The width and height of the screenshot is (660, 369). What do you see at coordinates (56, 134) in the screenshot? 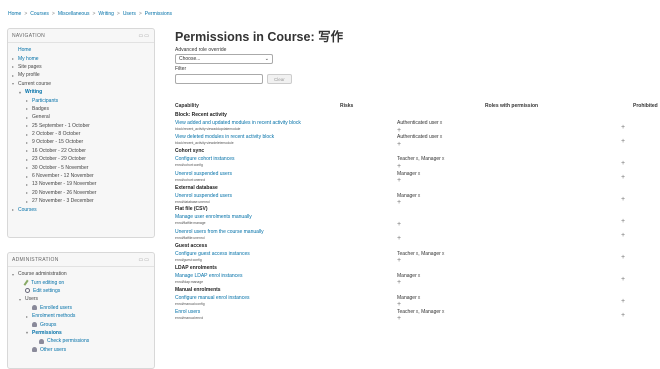
I see `navigation-item-label: 2 October - 8 October` at bounding box center [56, 134].